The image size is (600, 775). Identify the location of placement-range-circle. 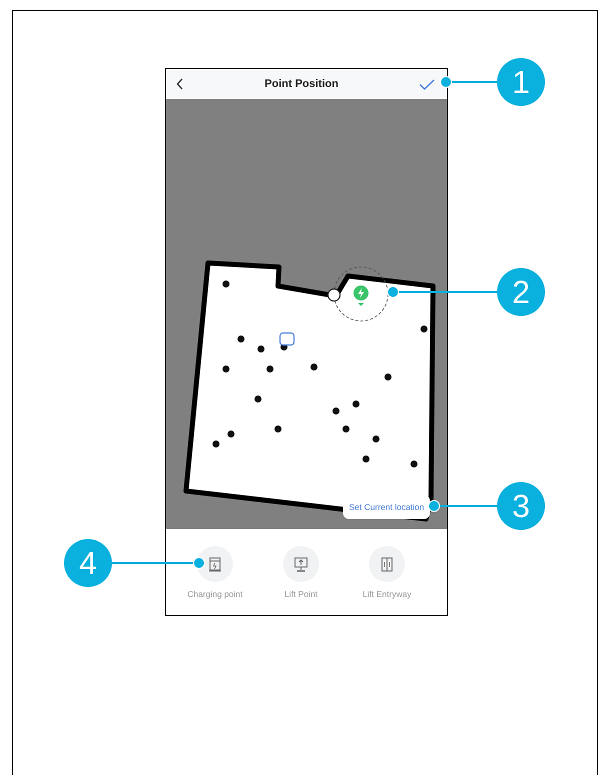
(361, 294).